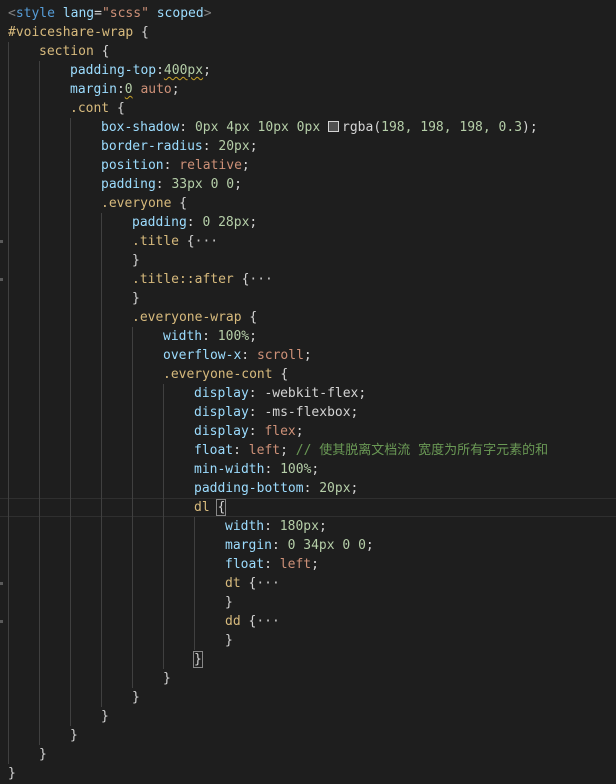 This screenshot has width=616, height=784. Describe the element at coordinates (422, 450) in the screenshot. I see `code-token: // 使其脱离文档流 宽度为所有字元素的和` at that location.